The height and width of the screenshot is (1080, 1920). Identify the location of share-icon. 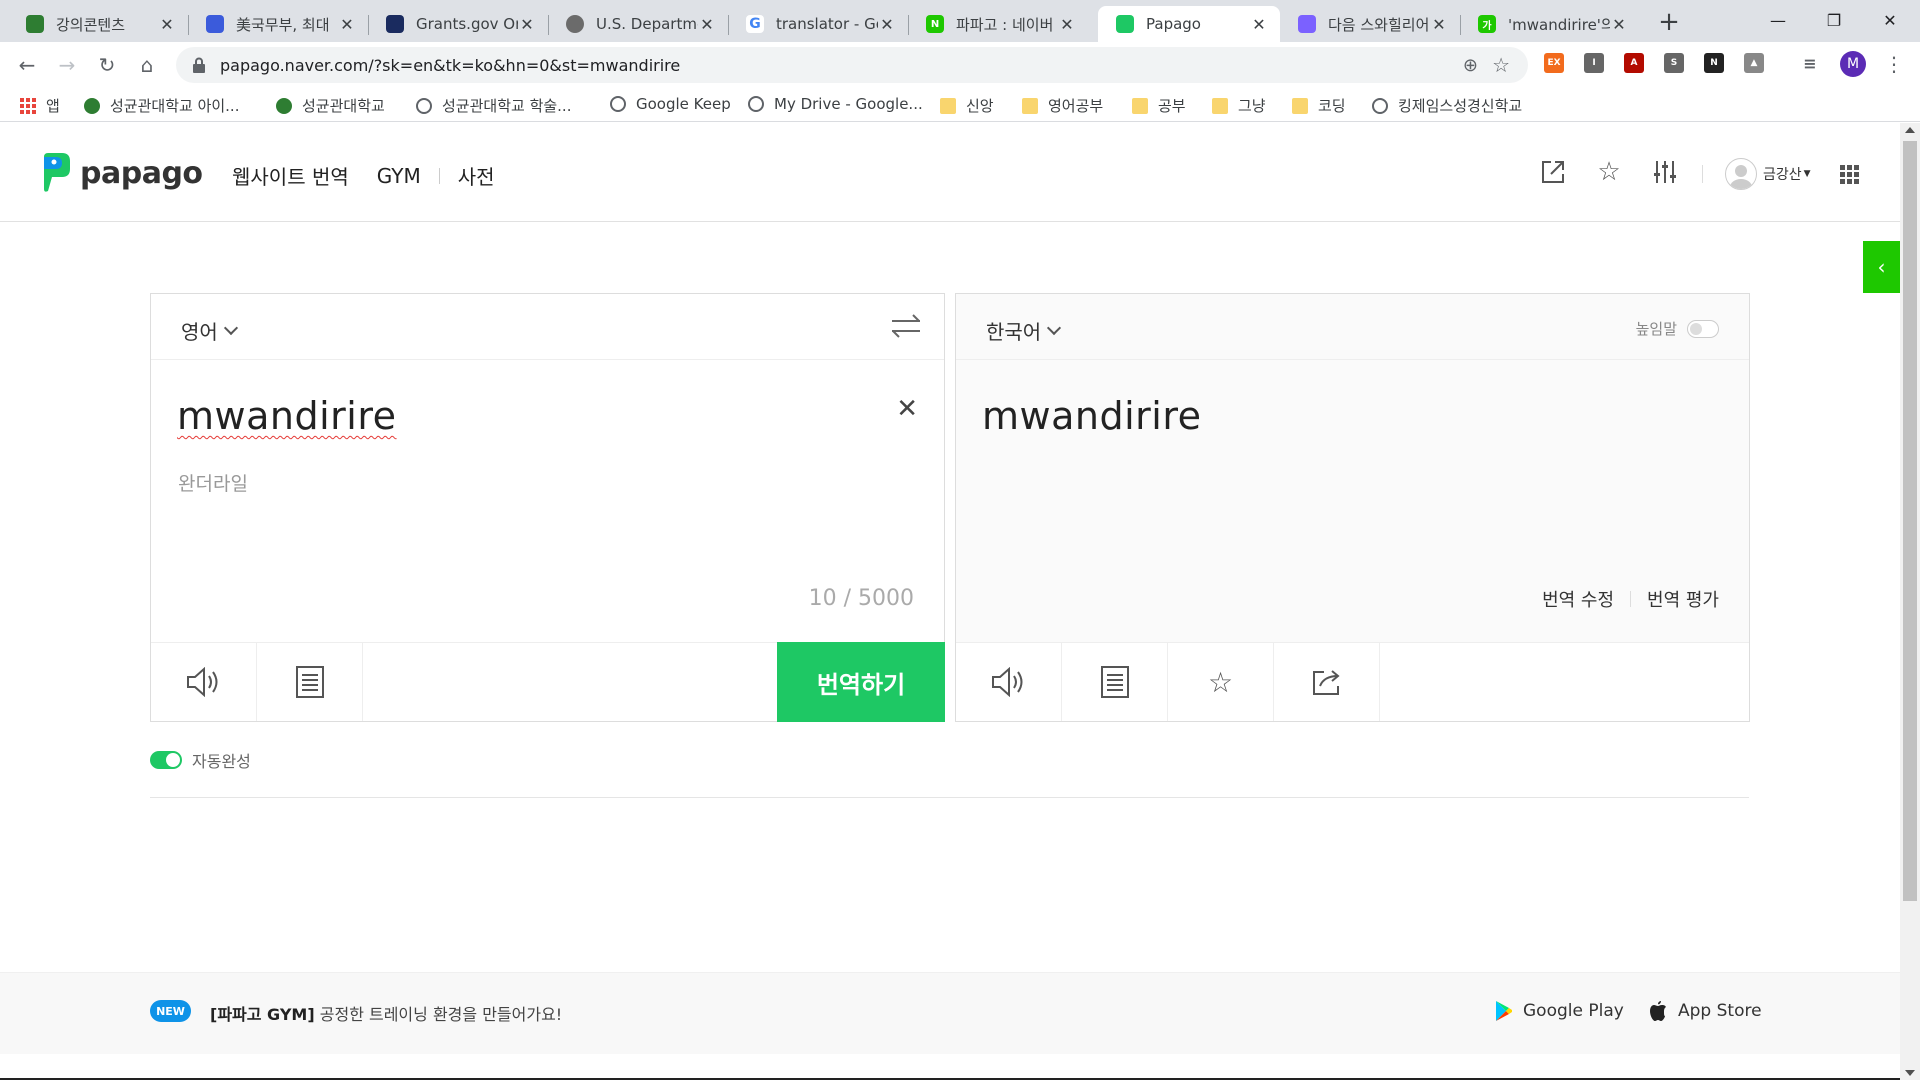
(1327, 682).